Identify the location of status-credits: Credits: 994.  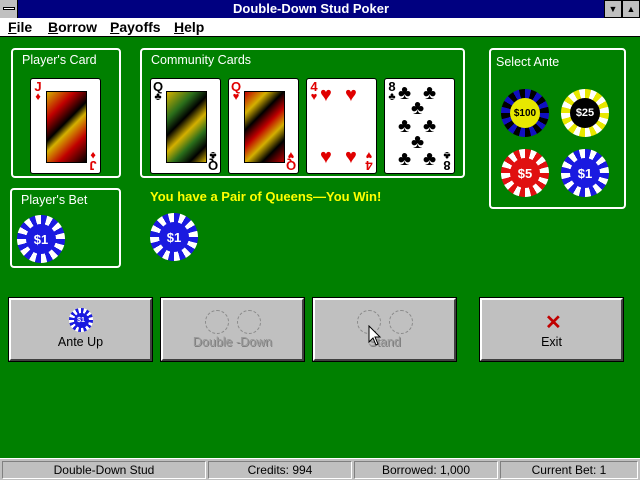
(280, 470).